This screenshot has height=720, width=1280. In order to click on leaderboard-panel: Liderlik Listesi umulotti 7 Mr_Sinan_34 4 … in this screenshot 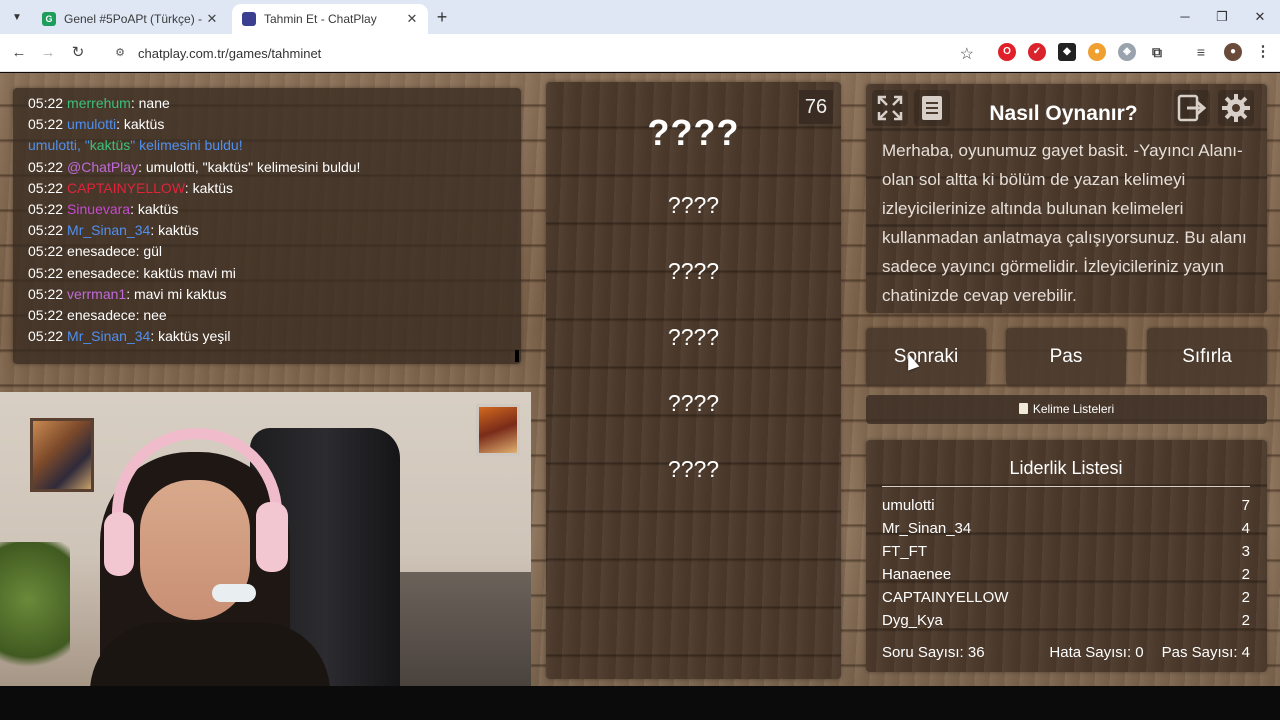, I will do `click(1066, 556)`.